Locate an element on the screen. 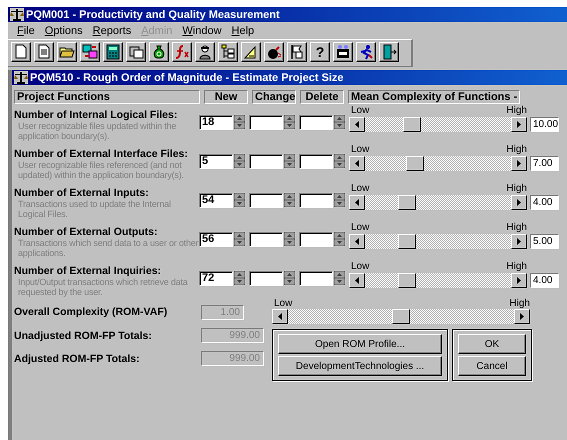  tree-icon is located at coordinates (228, 52).